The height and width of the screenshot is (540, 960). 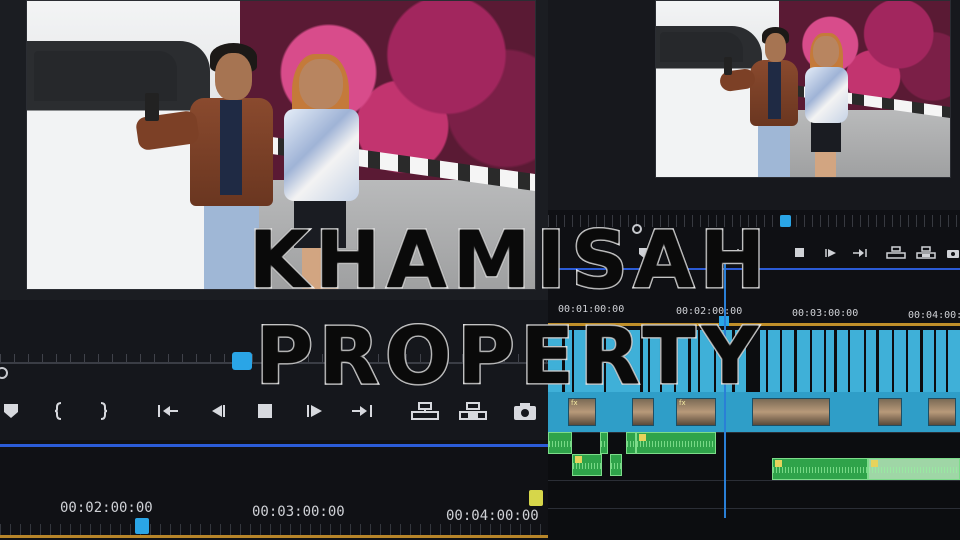 What do you see at coordinates (4, 373) in the screenshot?
I see `zoom-handle` at bounding box center [4, 373].